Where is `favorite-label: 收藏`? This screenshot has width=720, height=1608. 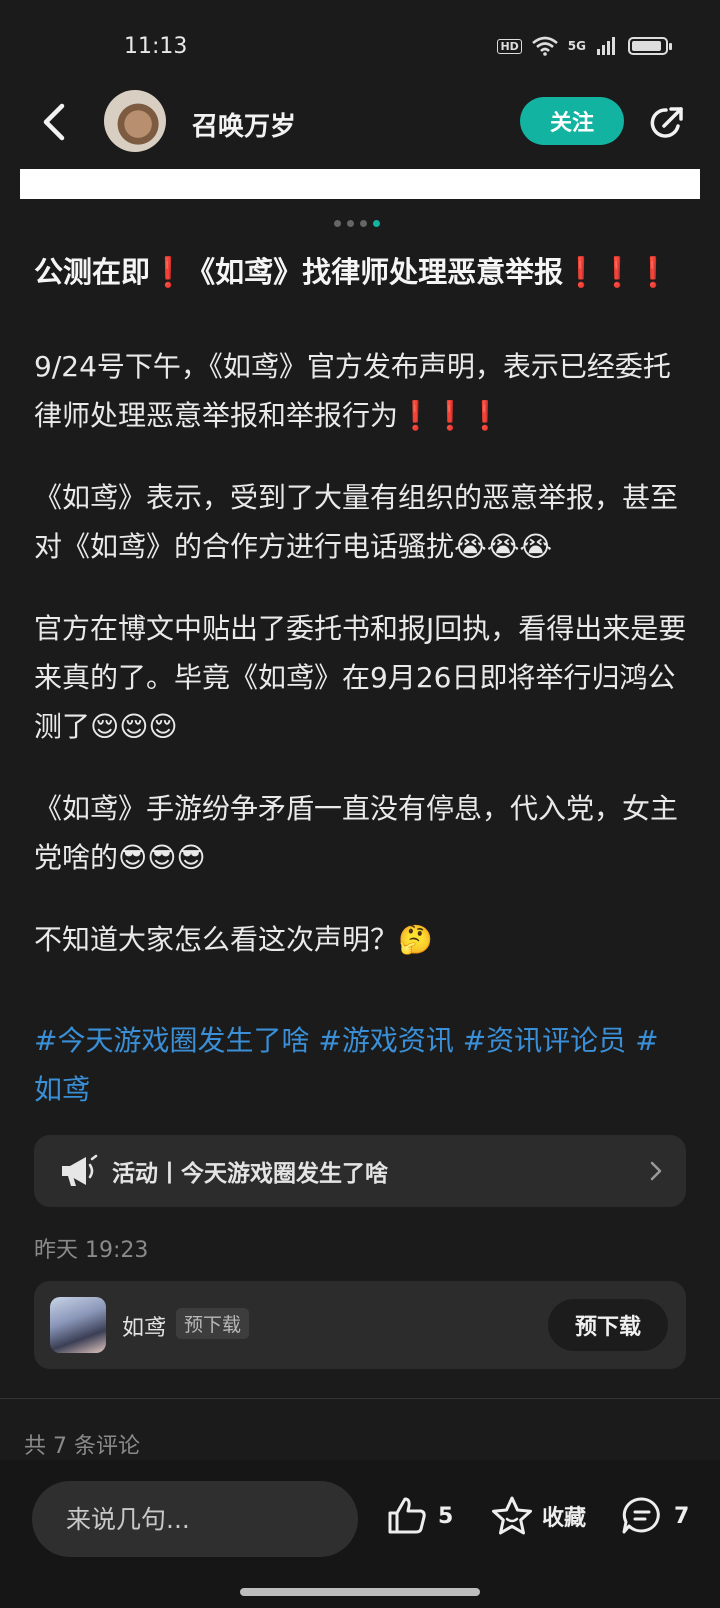 favorite-label: 收藏 is located at coordinates (564, 1518).